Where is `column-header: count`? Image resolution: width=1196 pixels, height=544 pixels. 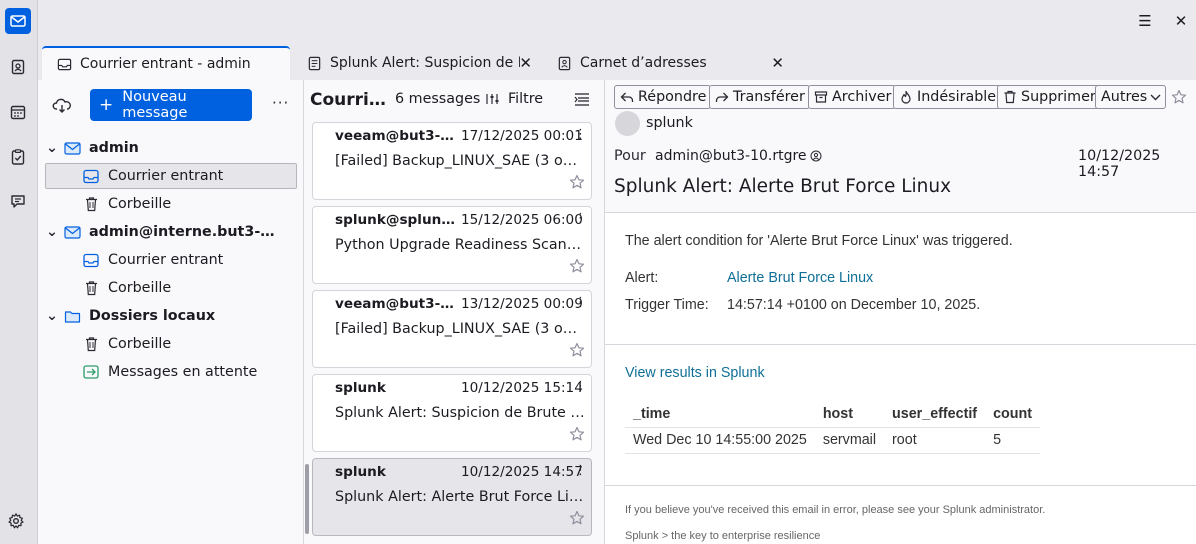
column-header: count is located at coordinates (1012, 414).